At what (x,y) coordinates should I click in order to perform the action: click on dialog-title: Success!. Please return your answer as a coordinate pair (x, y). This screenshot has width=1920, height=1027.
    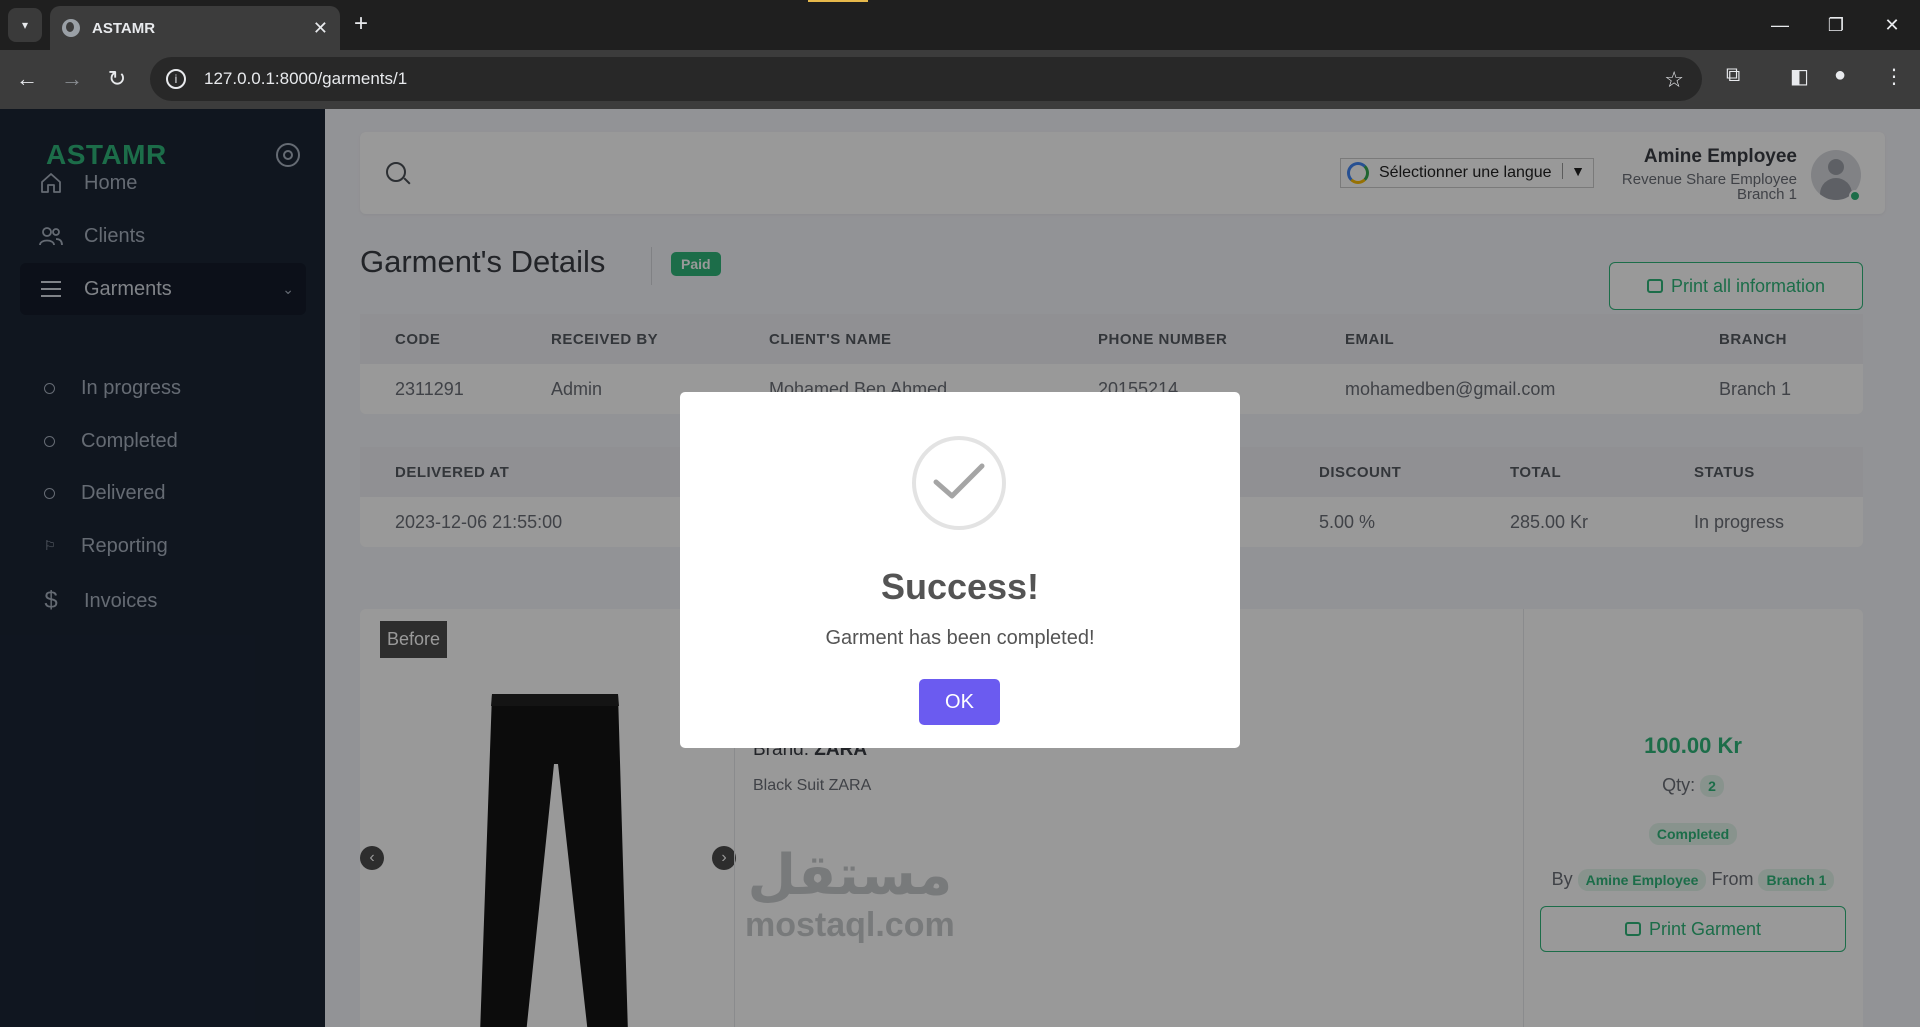
    Looking at the image, I should click on (960, 586).